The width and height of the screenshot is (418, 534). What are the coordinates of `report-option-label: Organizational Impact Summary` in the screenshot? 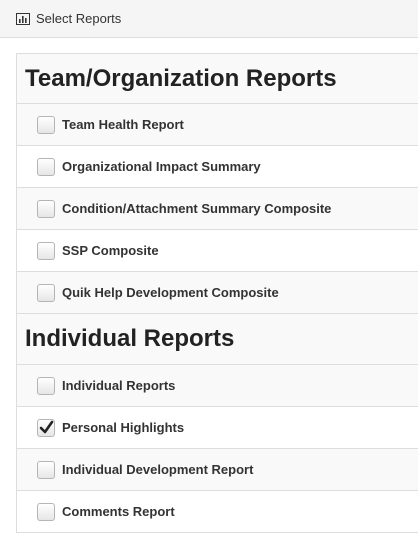 It's located at (161, 166).